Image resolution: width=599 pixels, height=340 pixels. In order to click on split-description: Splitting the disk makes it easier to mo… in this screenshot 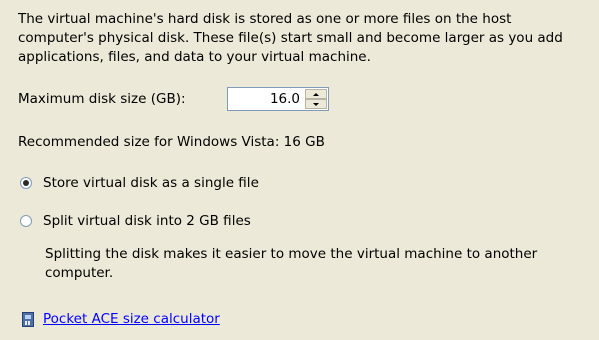, I will do `click(291, 263)`.